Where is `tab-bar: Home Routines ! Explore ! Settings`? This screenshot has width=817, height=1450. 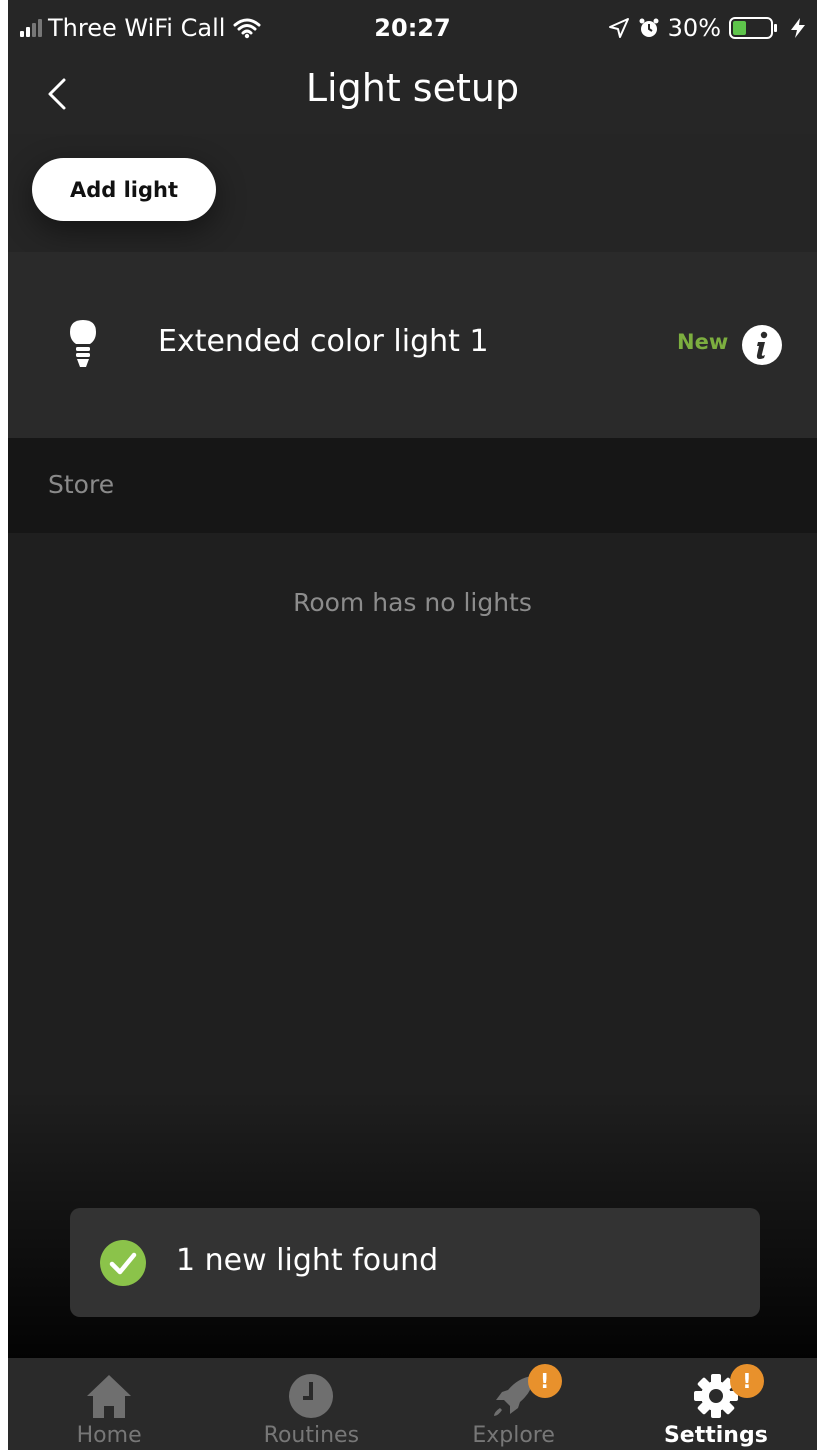
tab-bar: Home Routines ! Explore ! Settings is located at coordinates (412, 1404).